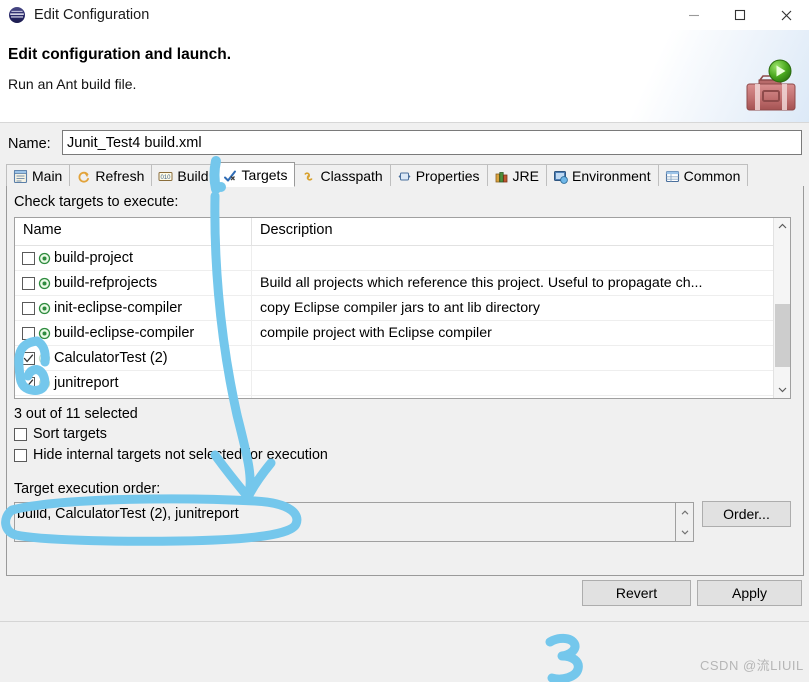  Describe the element at coordinates (308, 176) in the screenshot. I see `classpath-links-icon` at that location.